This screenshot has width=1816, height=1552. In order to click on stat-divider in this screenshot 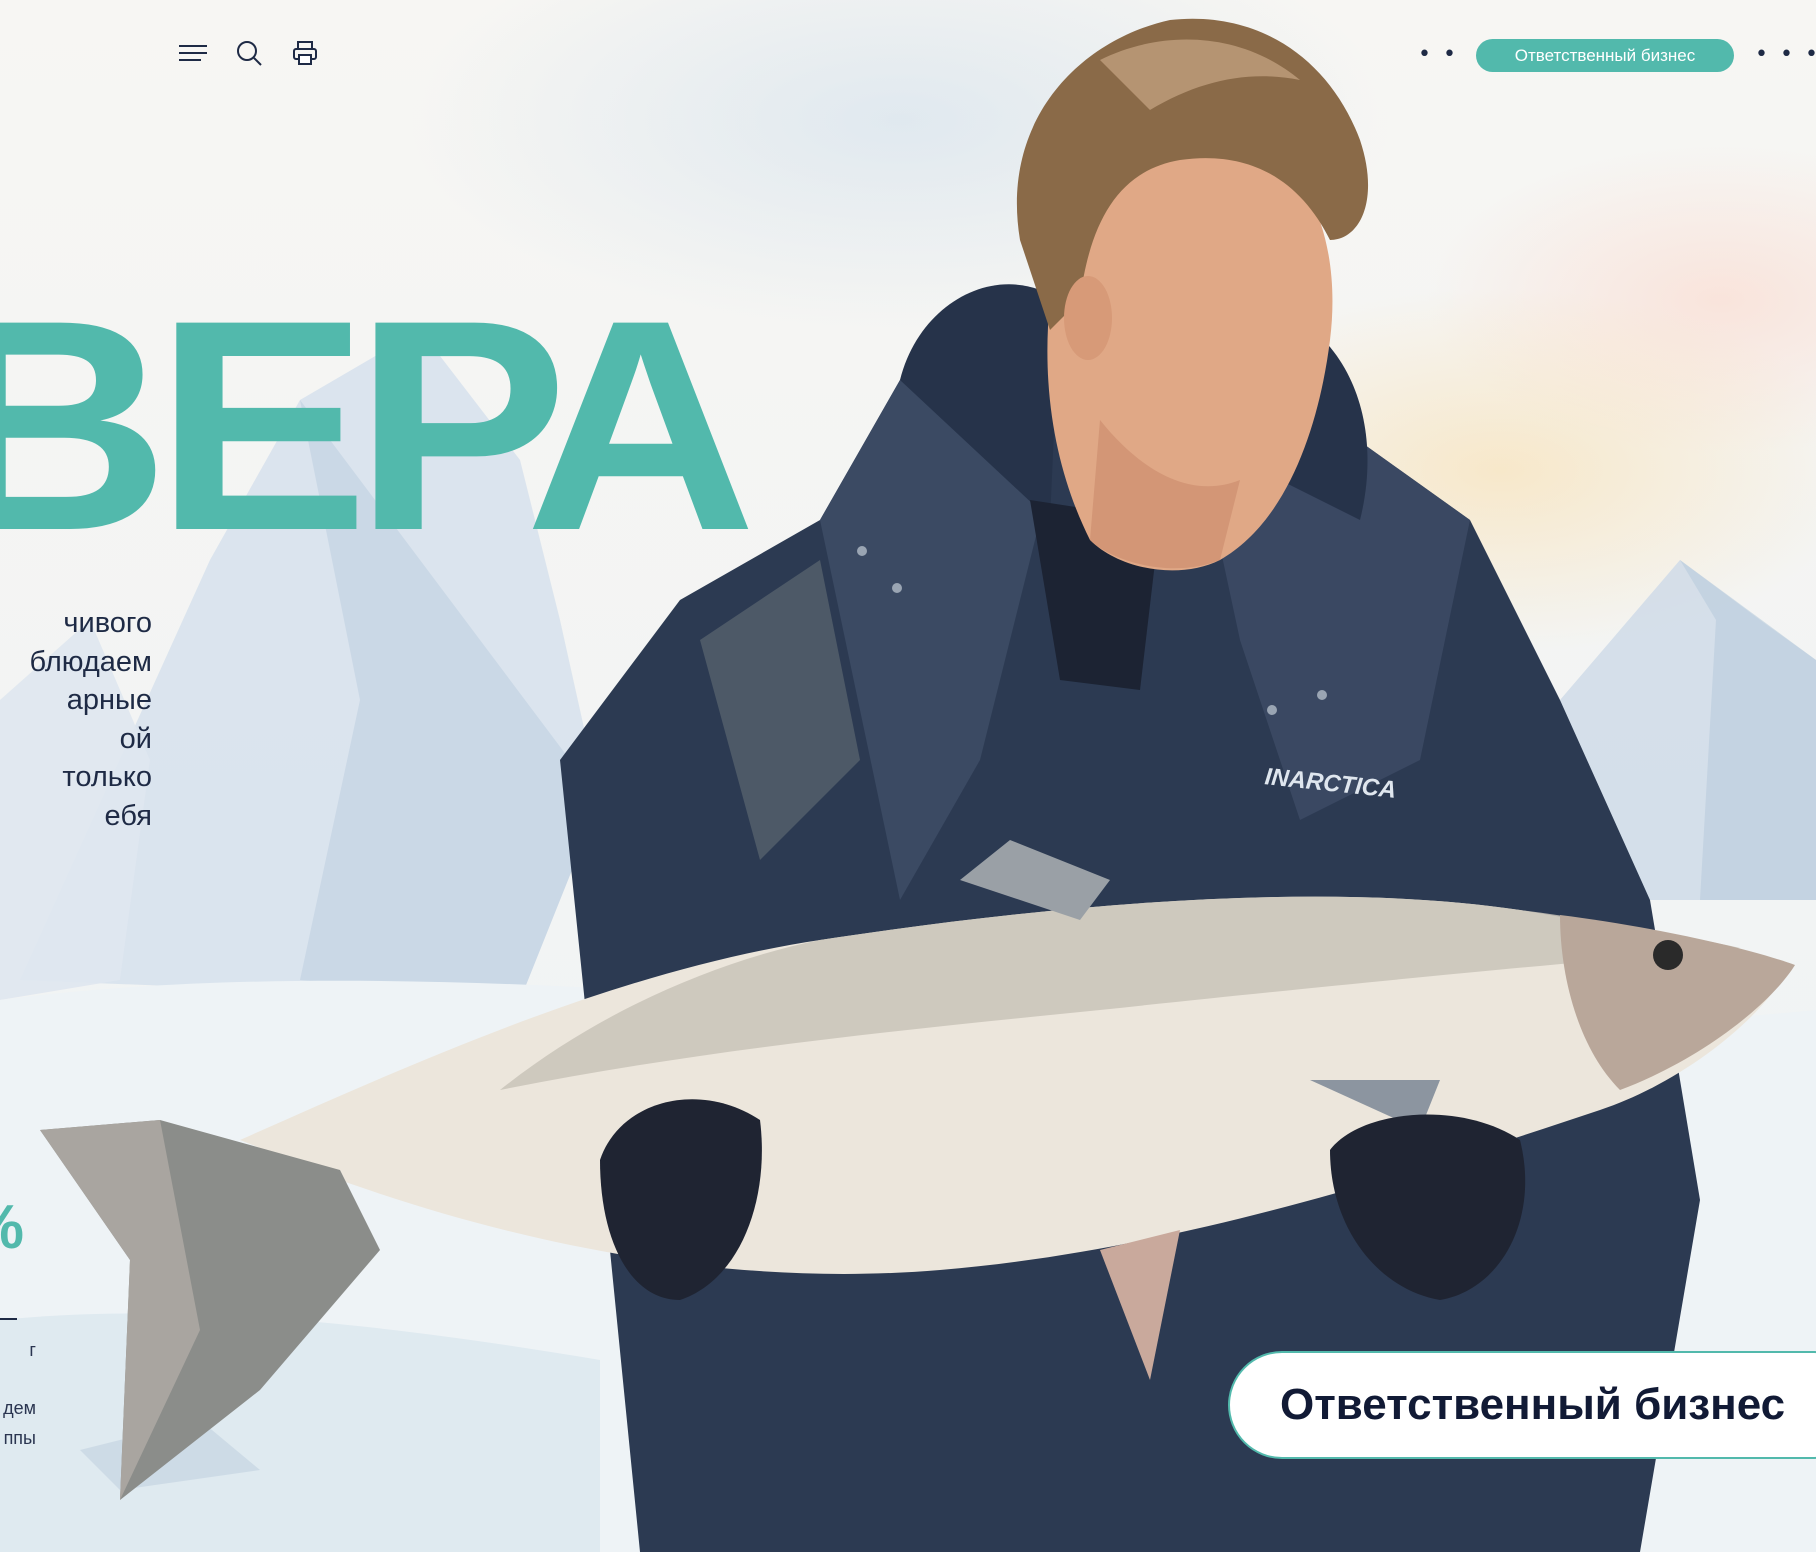, I will do `click(8, 1319)`.